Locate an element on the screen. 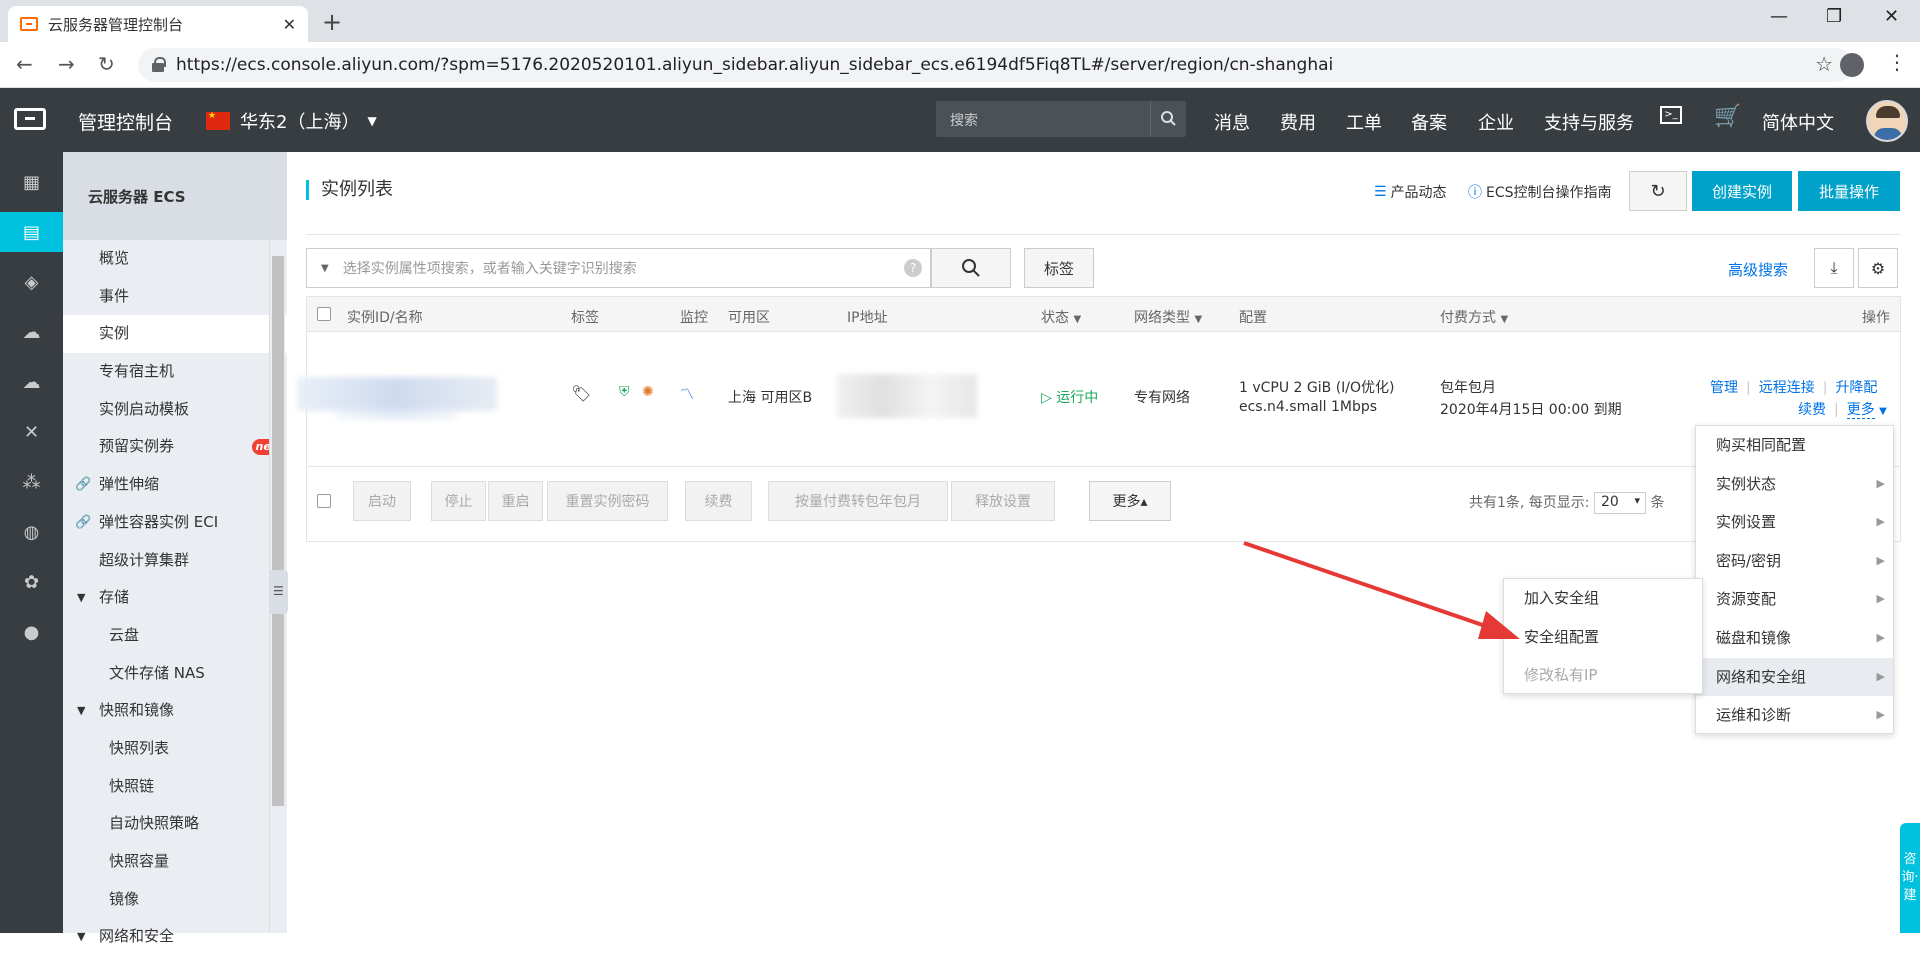 The width and height of the screenshot is (1920, 956). aliyun-logo-icon is located at coordinates (30, 119).